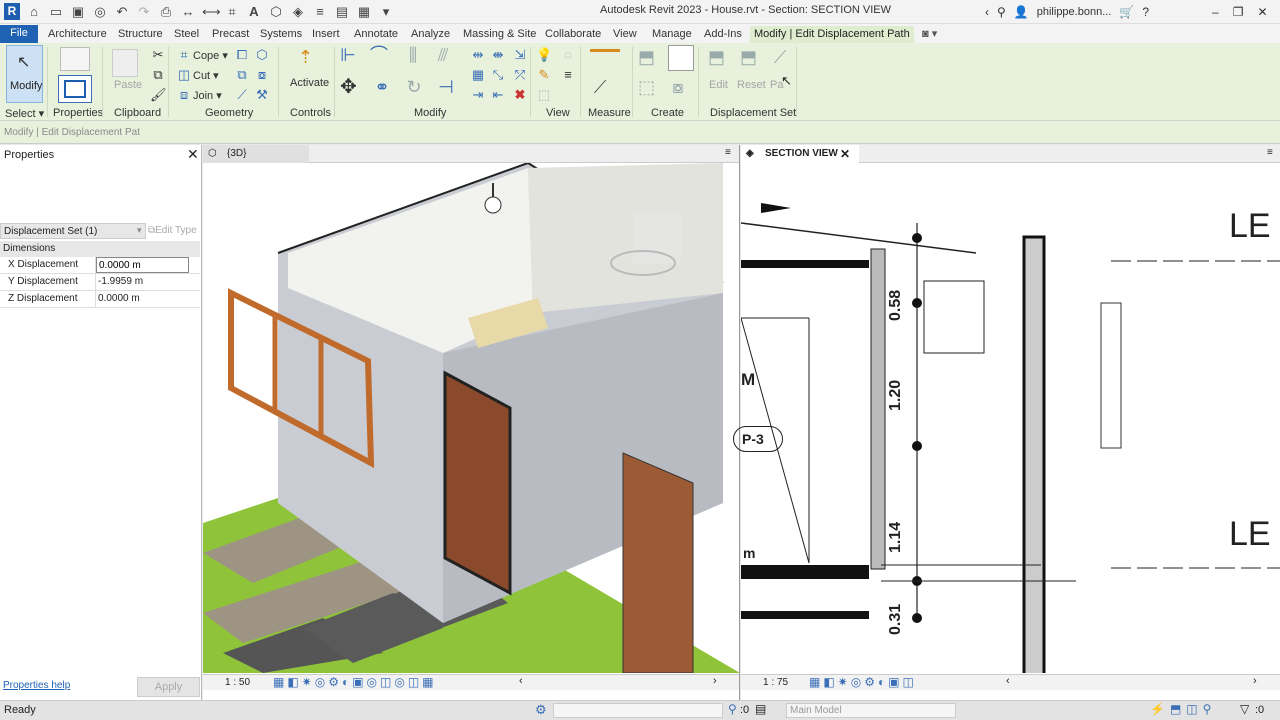  What do you see at coordinates (718, 85) in the screenshot?
I see `edit-button: Edit` at bounding box center [718, 85].